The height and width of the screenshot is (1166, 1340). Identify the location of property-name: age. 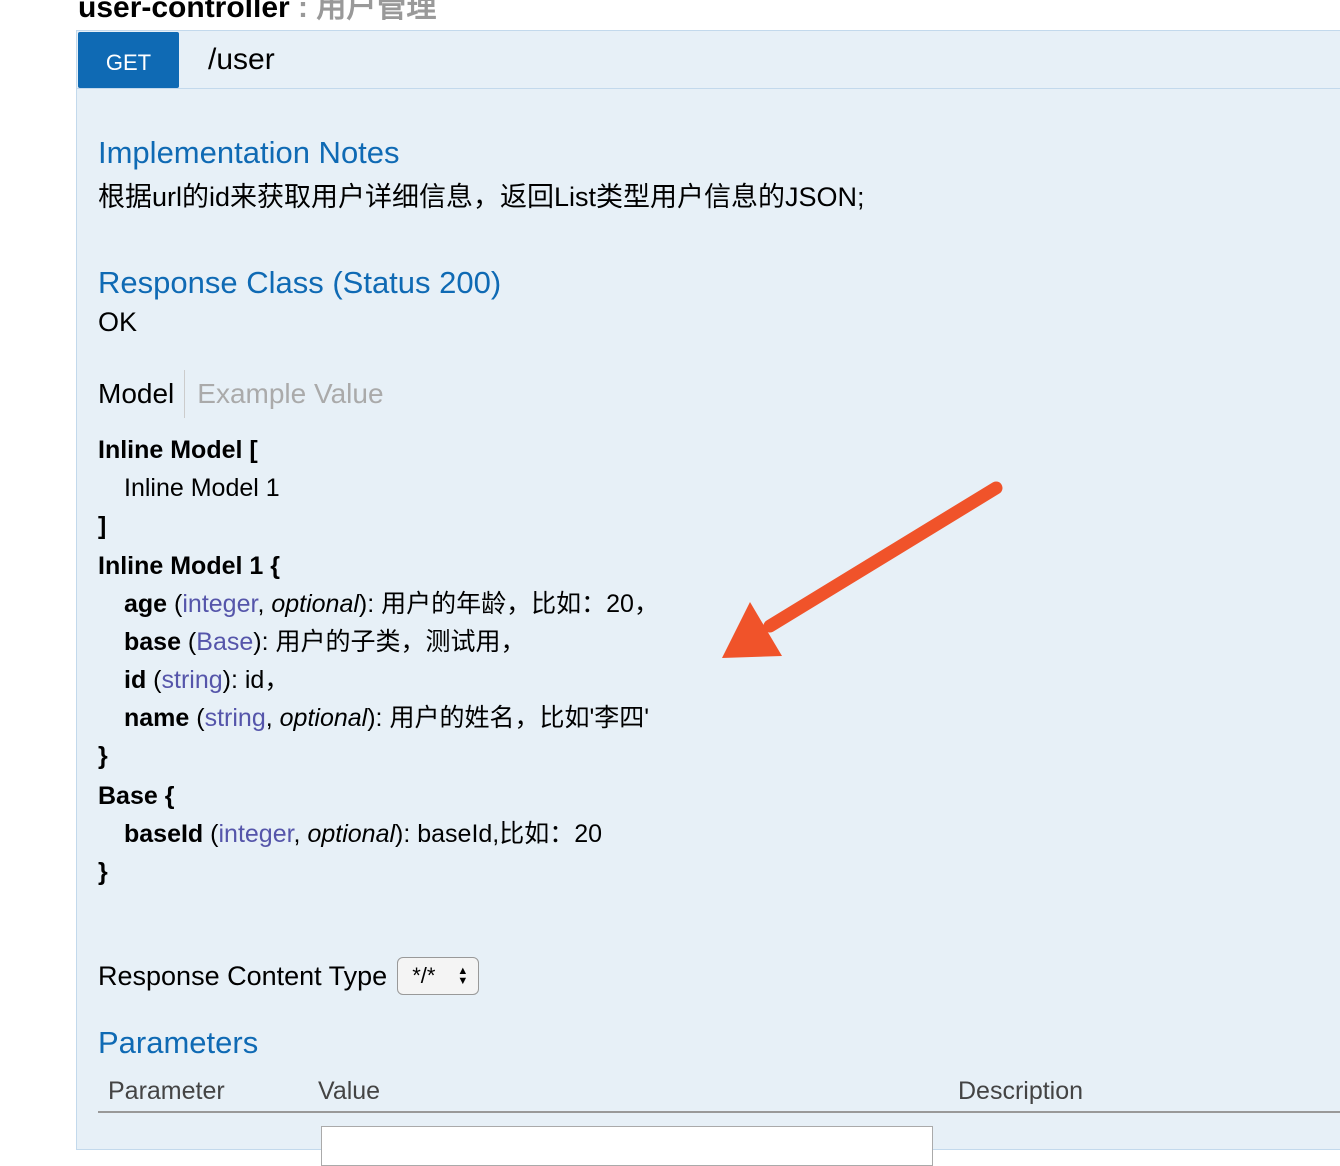
(146, 604).